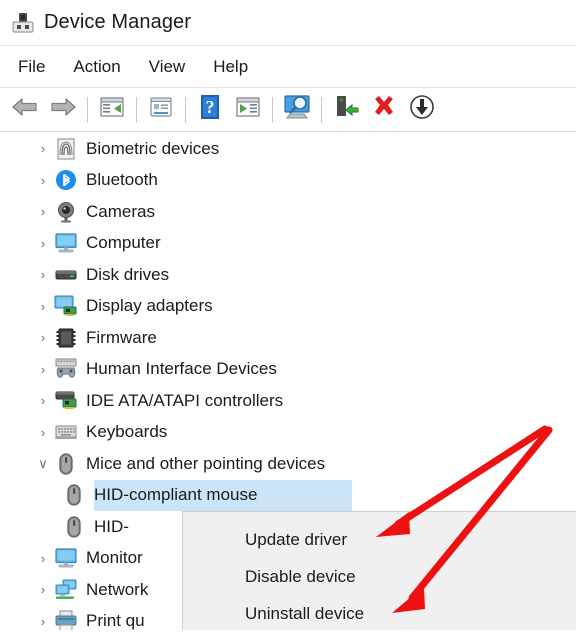  I want to click on help-button: ?, so click(210, 110).